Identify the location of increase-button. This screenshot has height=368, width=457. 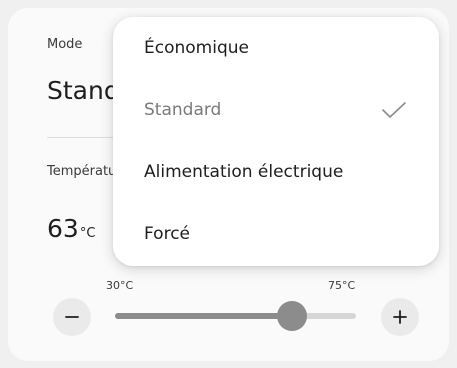
(400, 317).